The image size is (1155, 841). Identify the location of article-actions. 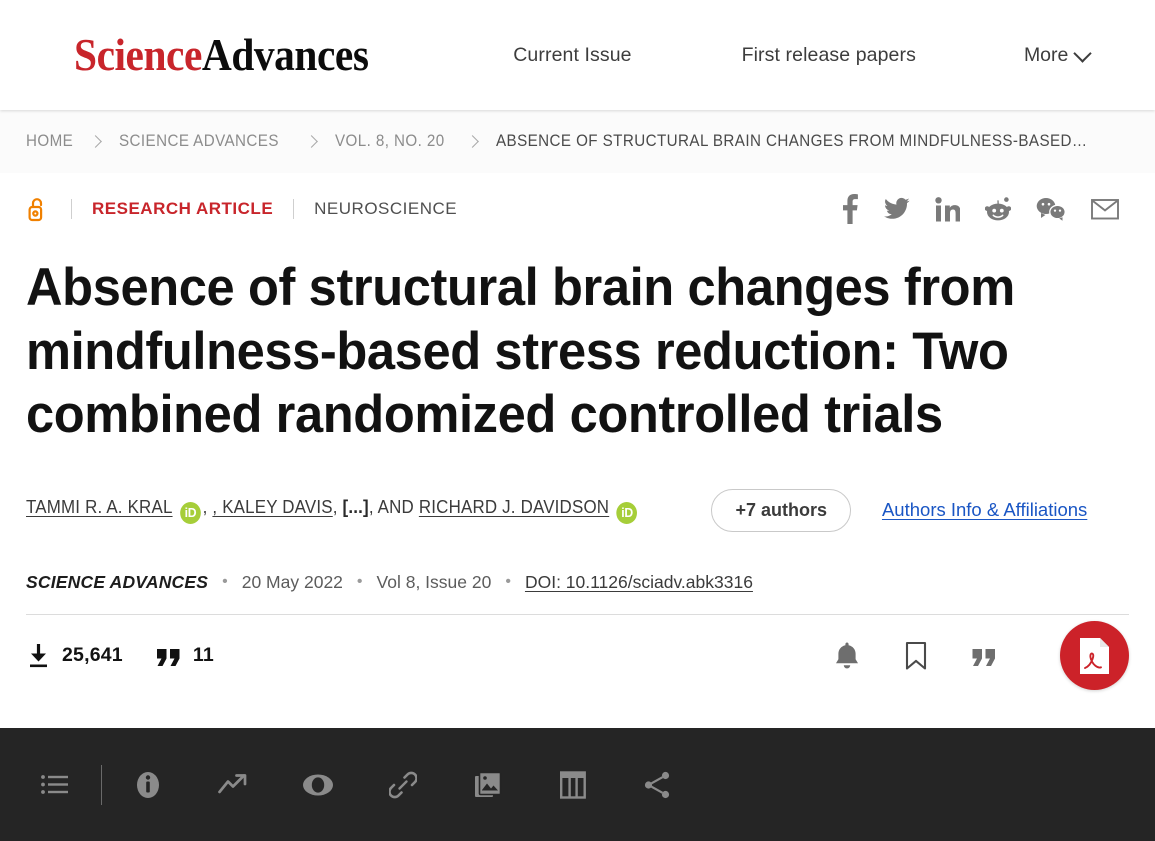
(981, 656).